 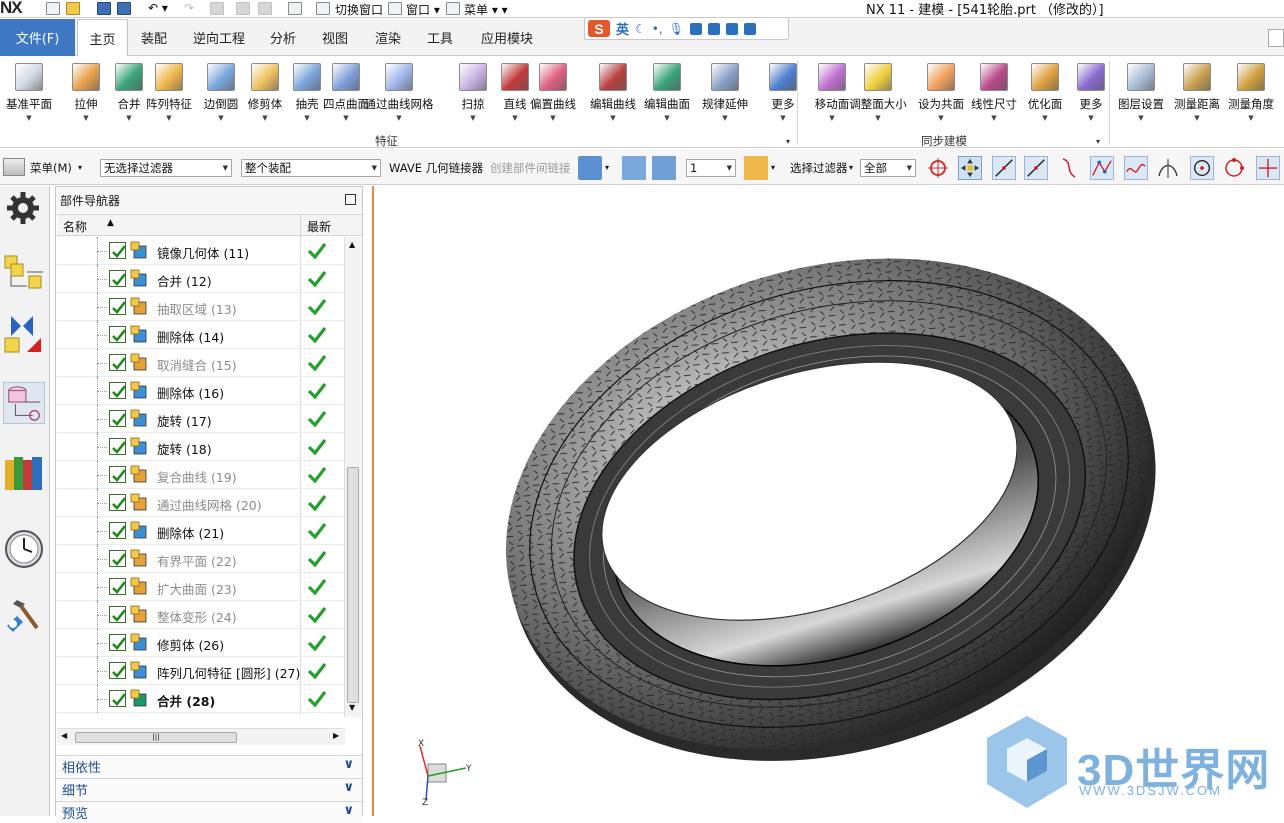 What do you see at coordinates (686, 28) in the screenshot?
I see `ime-toolbar: S 英 ☾ •, 🎙` at bounding box center [686, 28].